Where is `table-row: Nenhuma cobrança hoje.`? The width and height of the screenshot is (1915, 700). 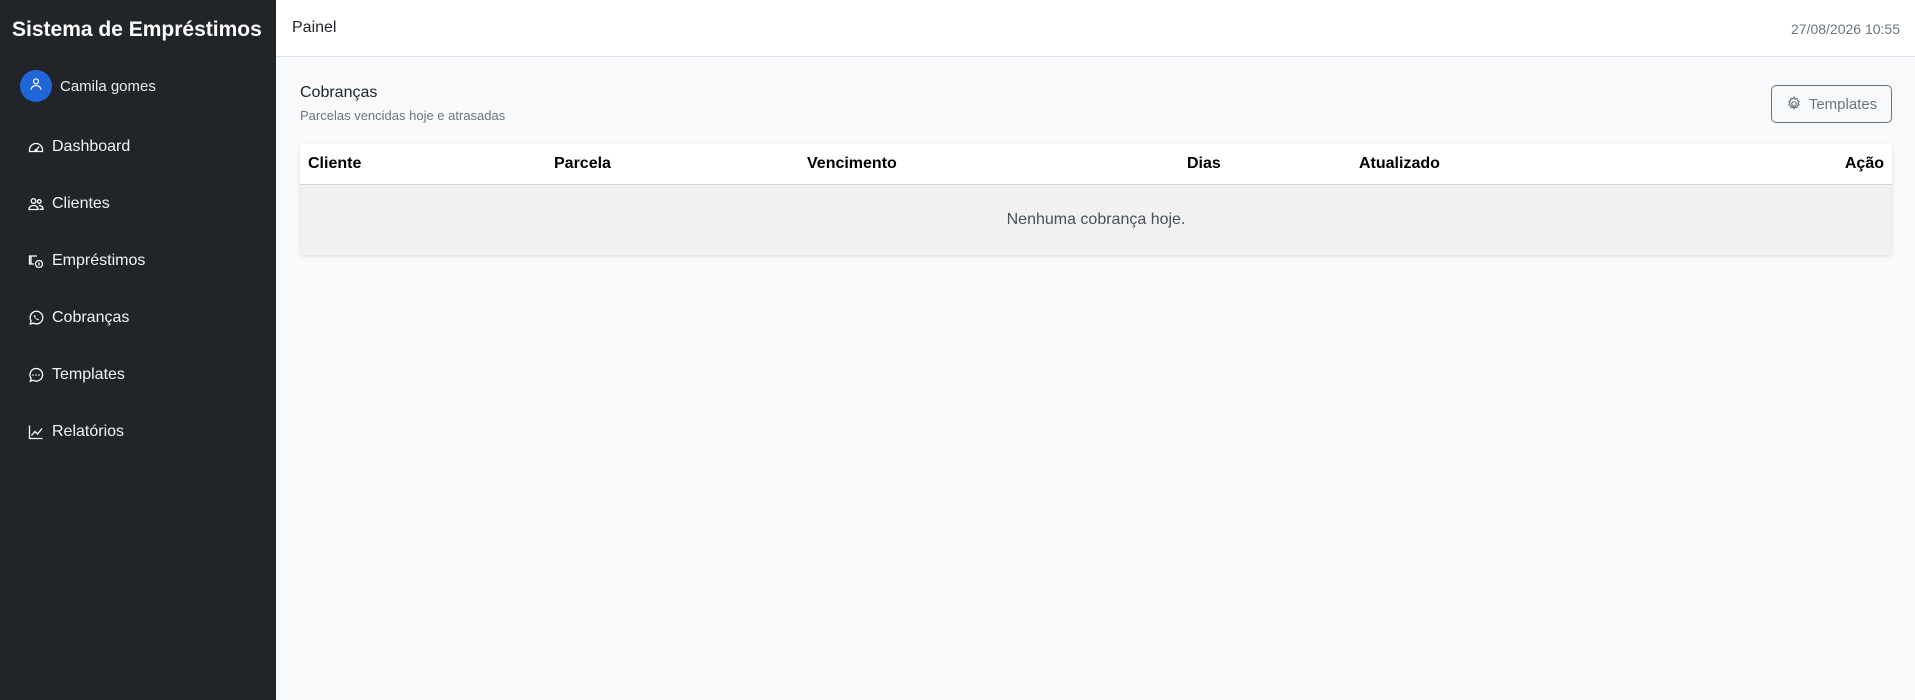 table-row: Nenhuma cobrança hoje. is located at coordinates (1096, 219).